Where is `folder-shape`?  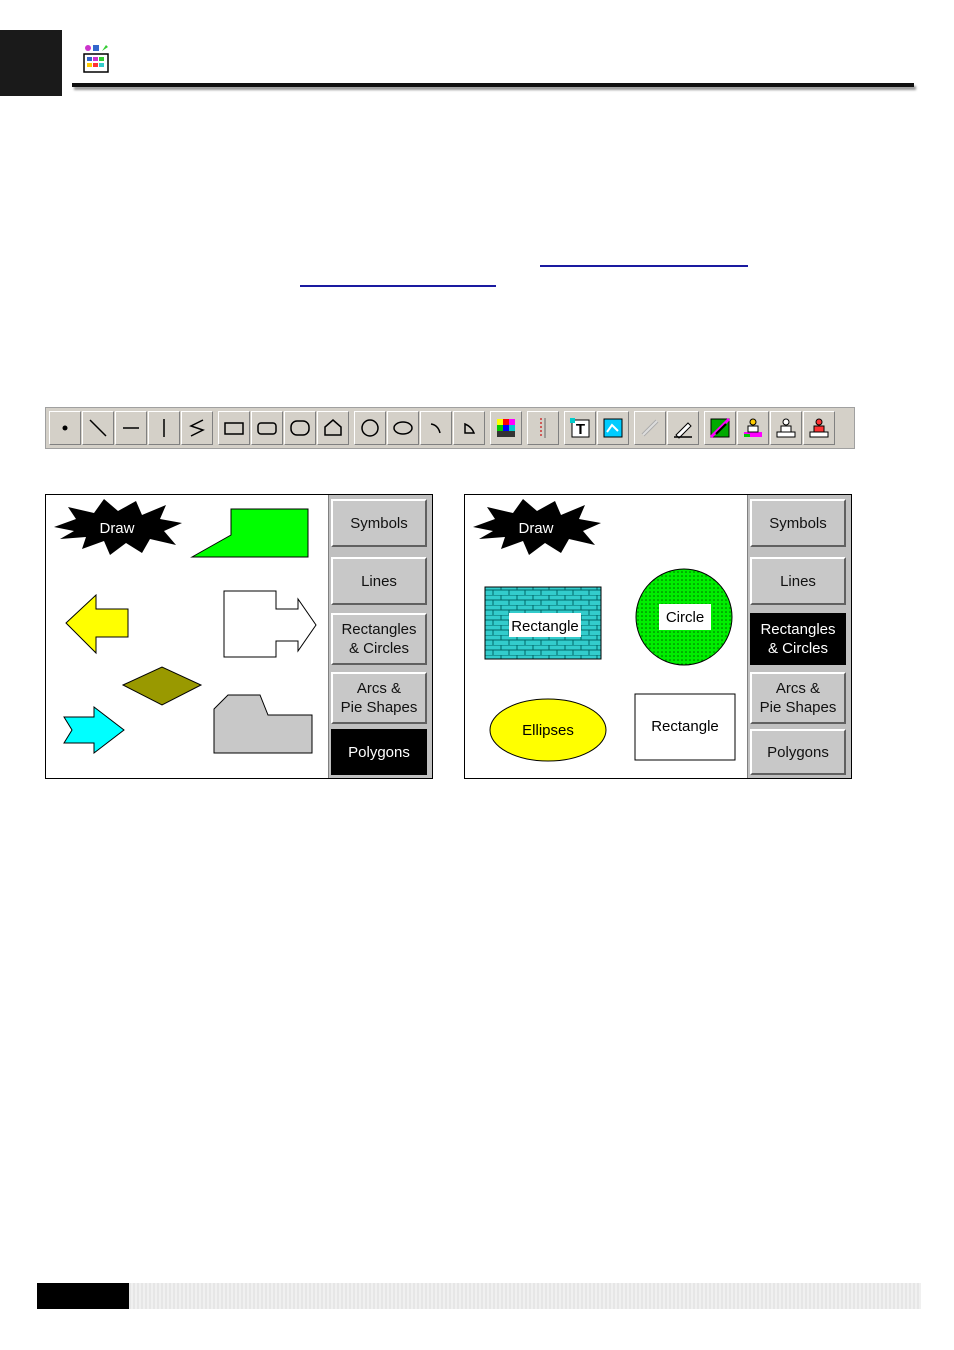 folder-shape is located at coordinates (263, 724).